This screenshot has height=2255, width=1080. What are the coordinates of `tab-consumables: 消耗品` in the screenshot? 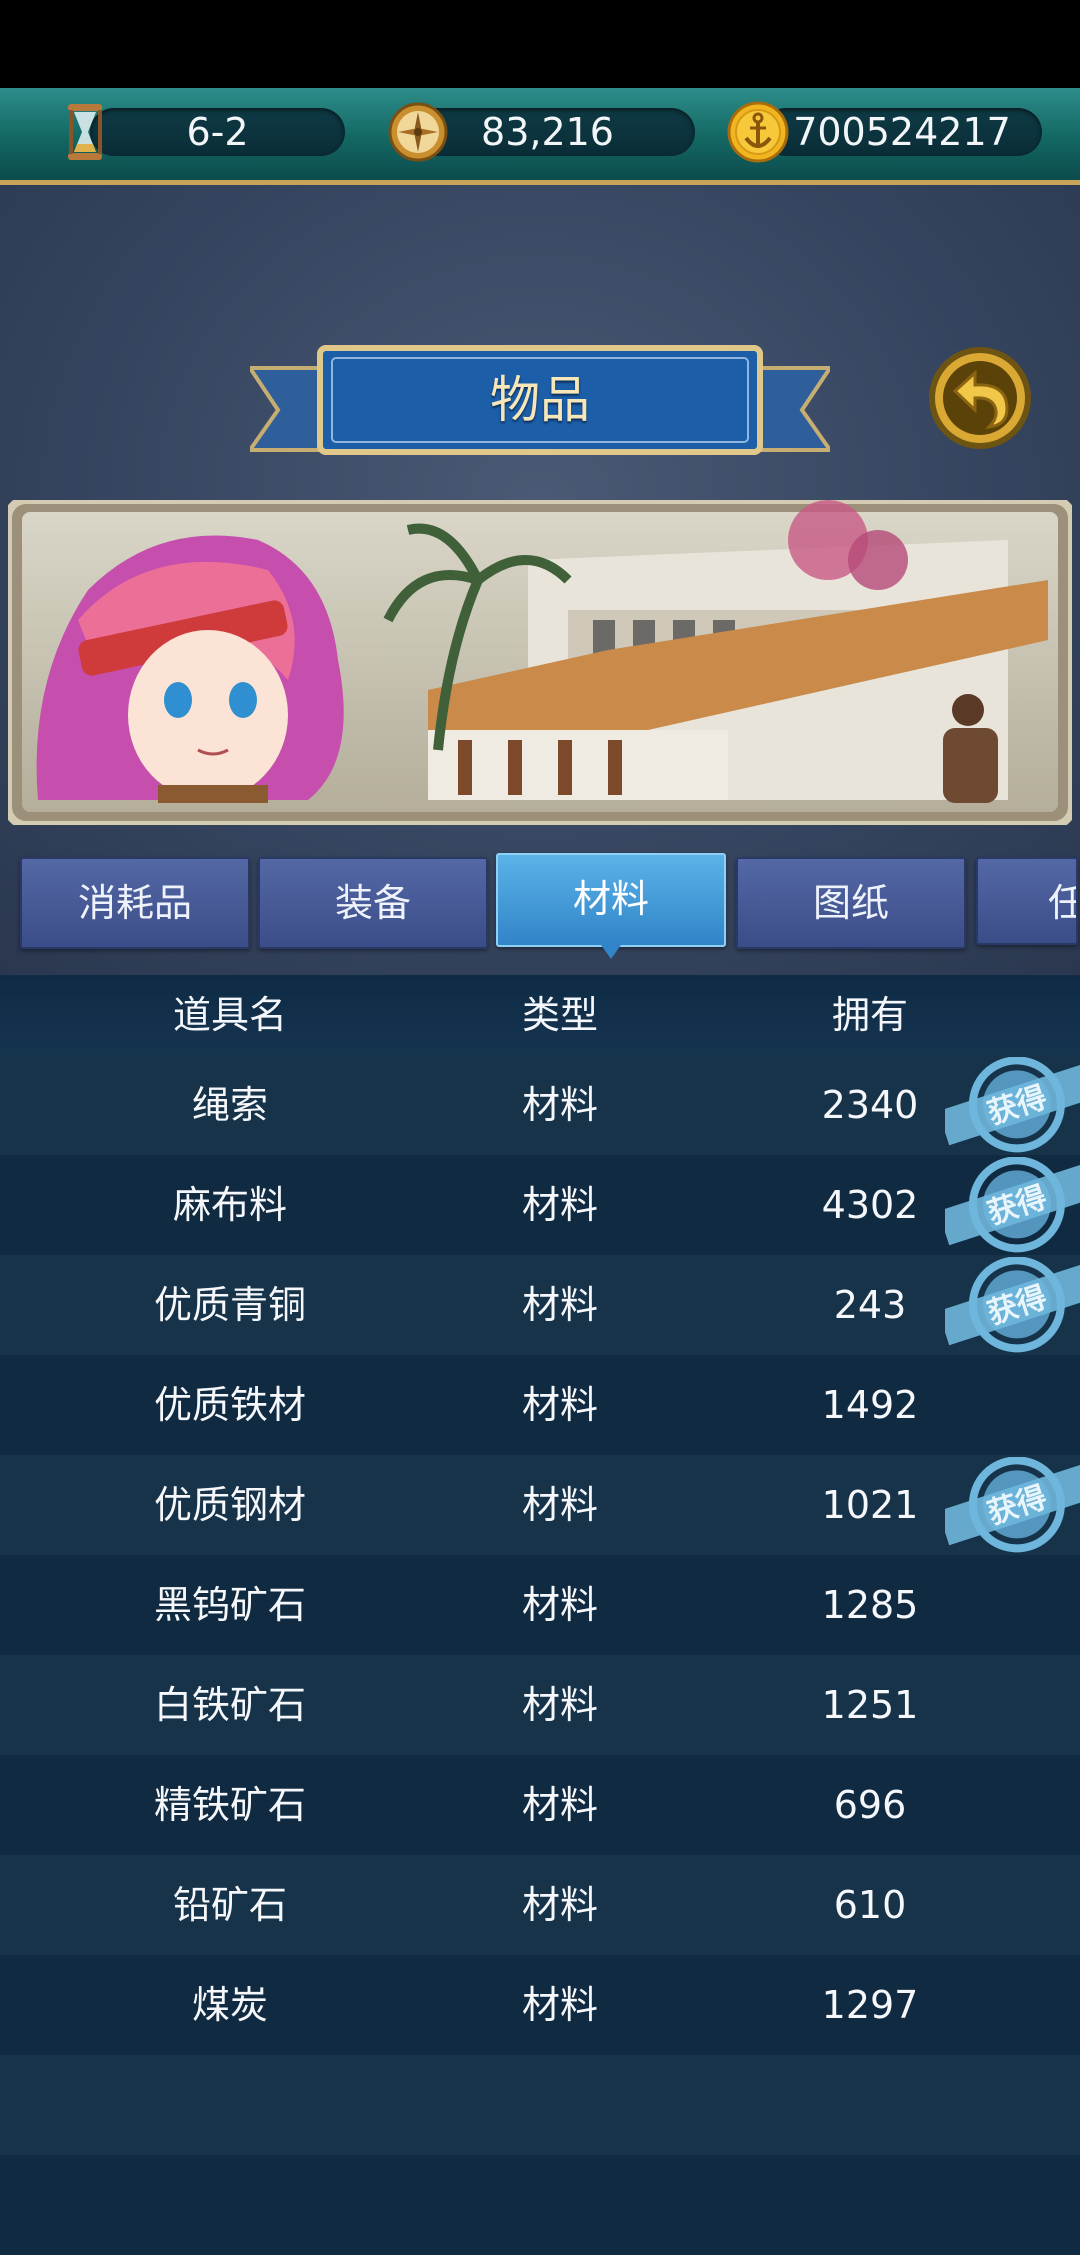 It's located at (135, 903).